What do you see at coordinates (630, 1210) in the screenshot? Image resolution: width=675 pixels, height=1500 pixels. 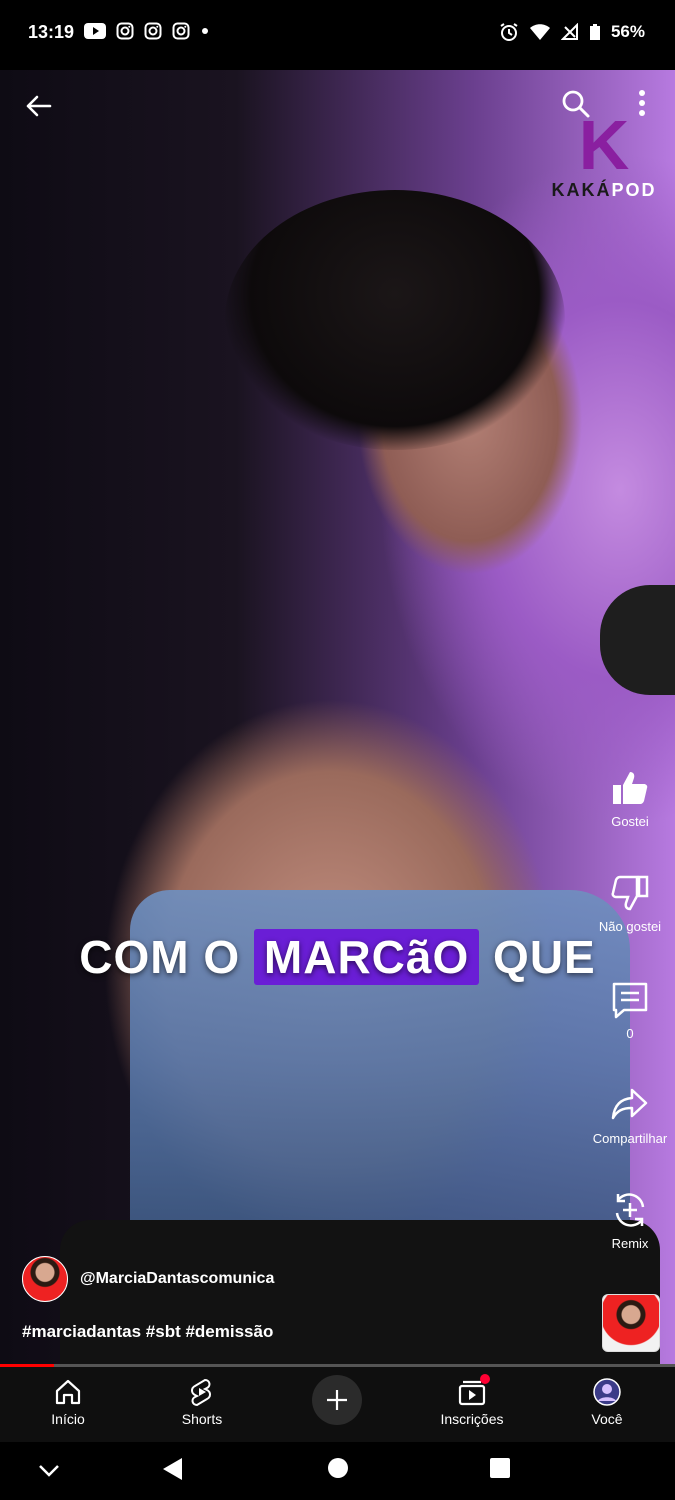 I see `remix-icon` at bounding box center [630, 1210].